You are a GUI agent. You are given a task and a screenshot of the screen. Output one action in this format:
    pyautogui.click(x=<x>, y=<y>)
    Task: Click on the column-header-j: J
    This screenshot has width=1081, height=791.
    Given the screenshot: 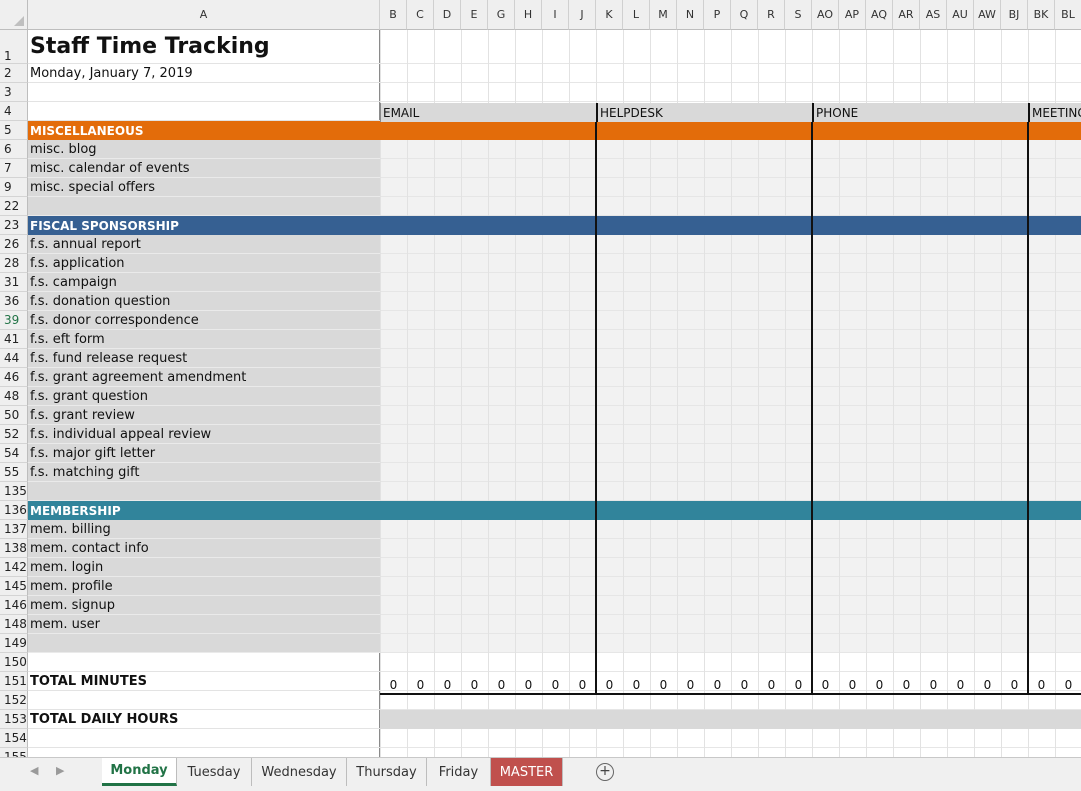 What is the action you would take?
    pyautogui.click(x=582, y=15)
    